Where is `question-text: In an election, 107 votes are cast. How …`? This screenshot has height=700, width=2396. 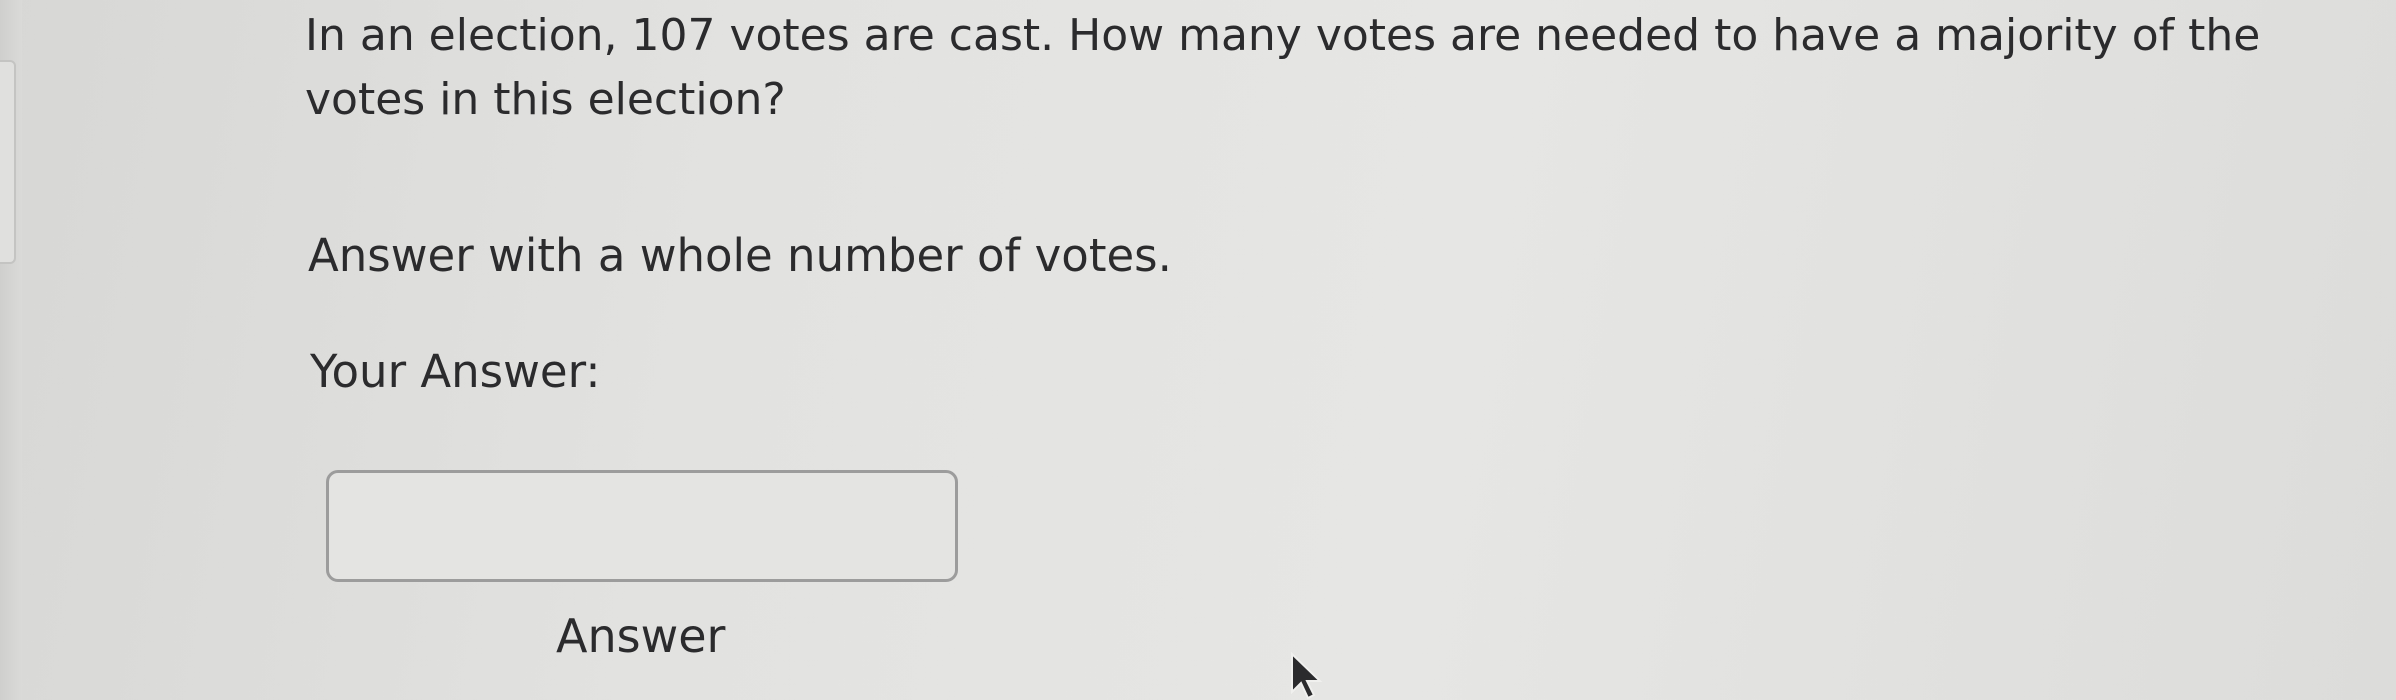 question-text: In an election, 107 votes are cast. How … is located at coordinates (1283, 67).